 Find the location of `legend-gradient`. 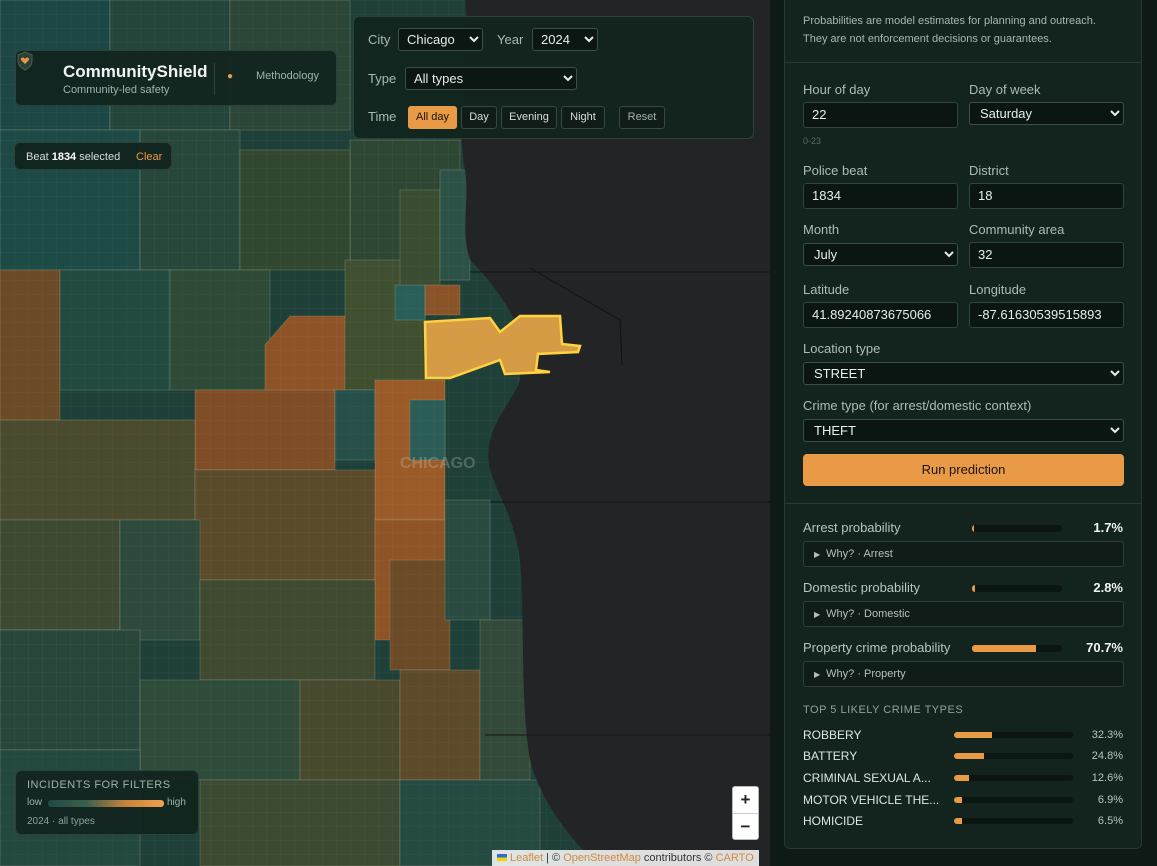

legend-gradient is located at coordinates (106, 803).